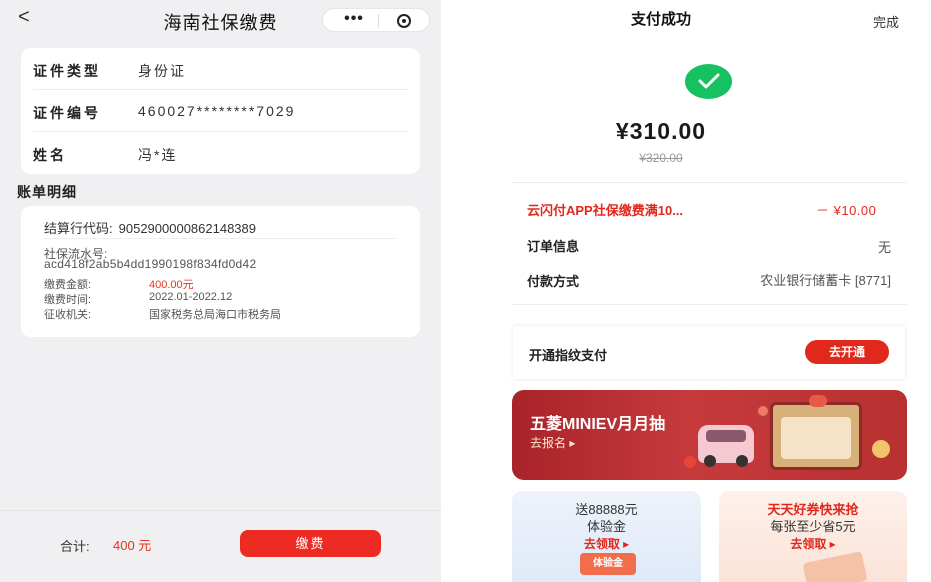 The width and height of the screenshot is (931, 582). Describe the element at coordinates (835, 566) in the screenshot. I see `coupon-illustration` at that location.